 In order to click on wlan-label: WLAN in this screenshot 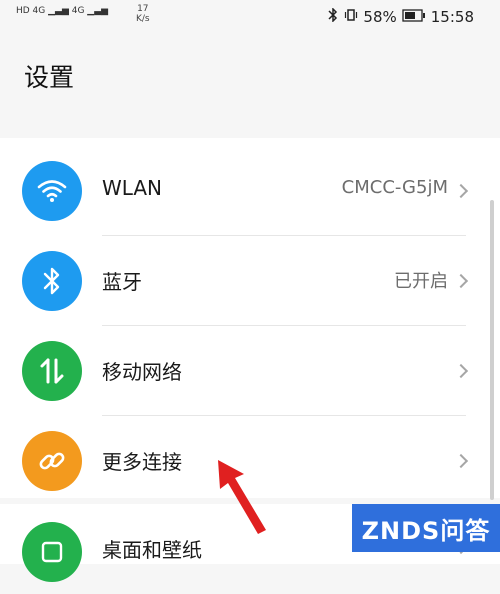, I will do `click(132, 188)`.